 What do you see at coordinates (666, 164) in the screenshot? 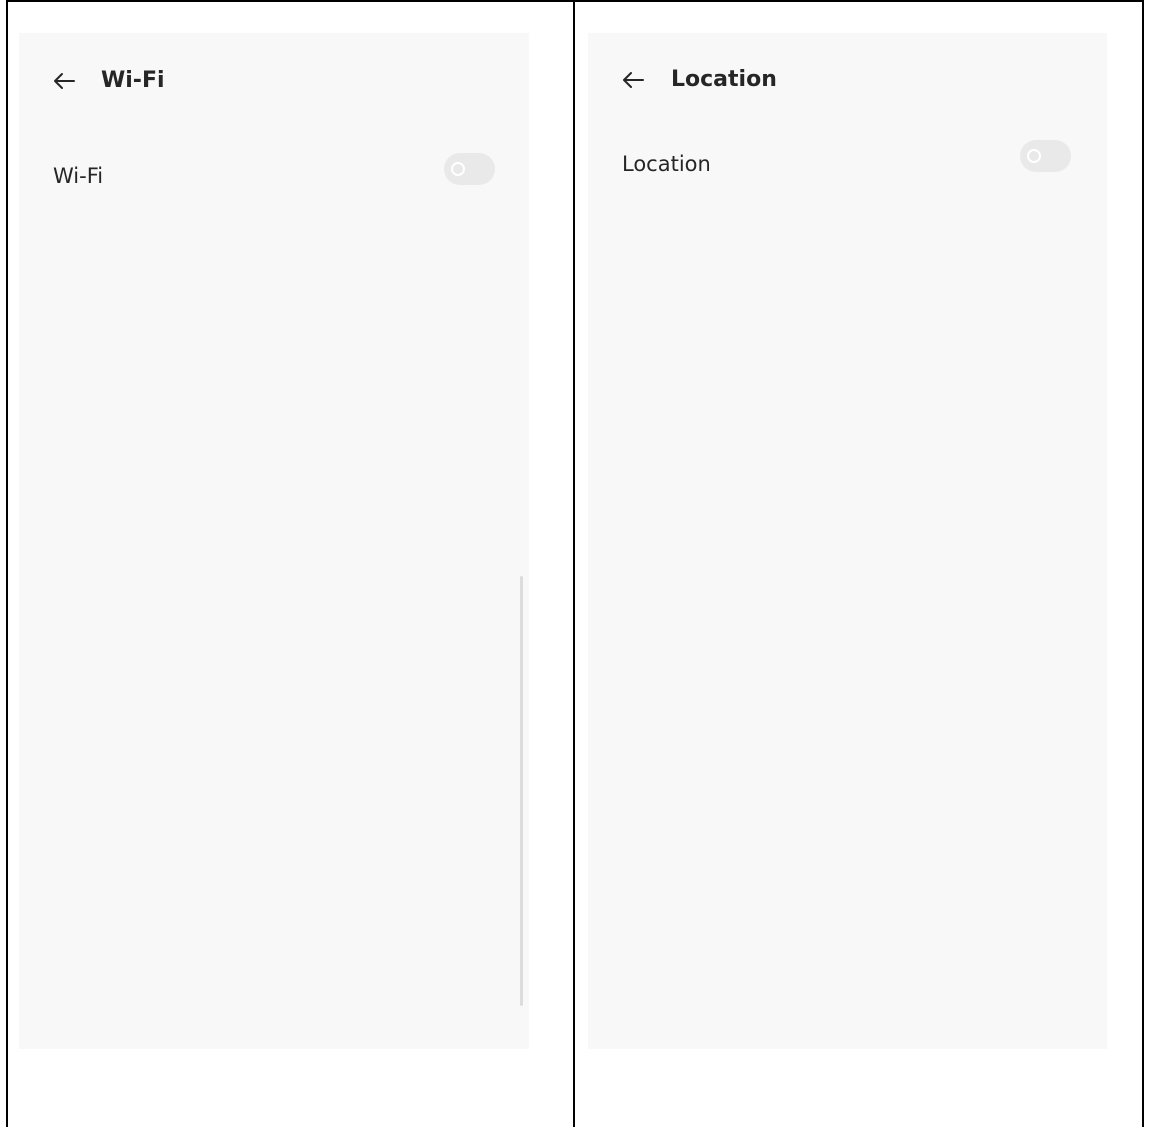
I see `location-label: Location` at bounding box center [666, 164].